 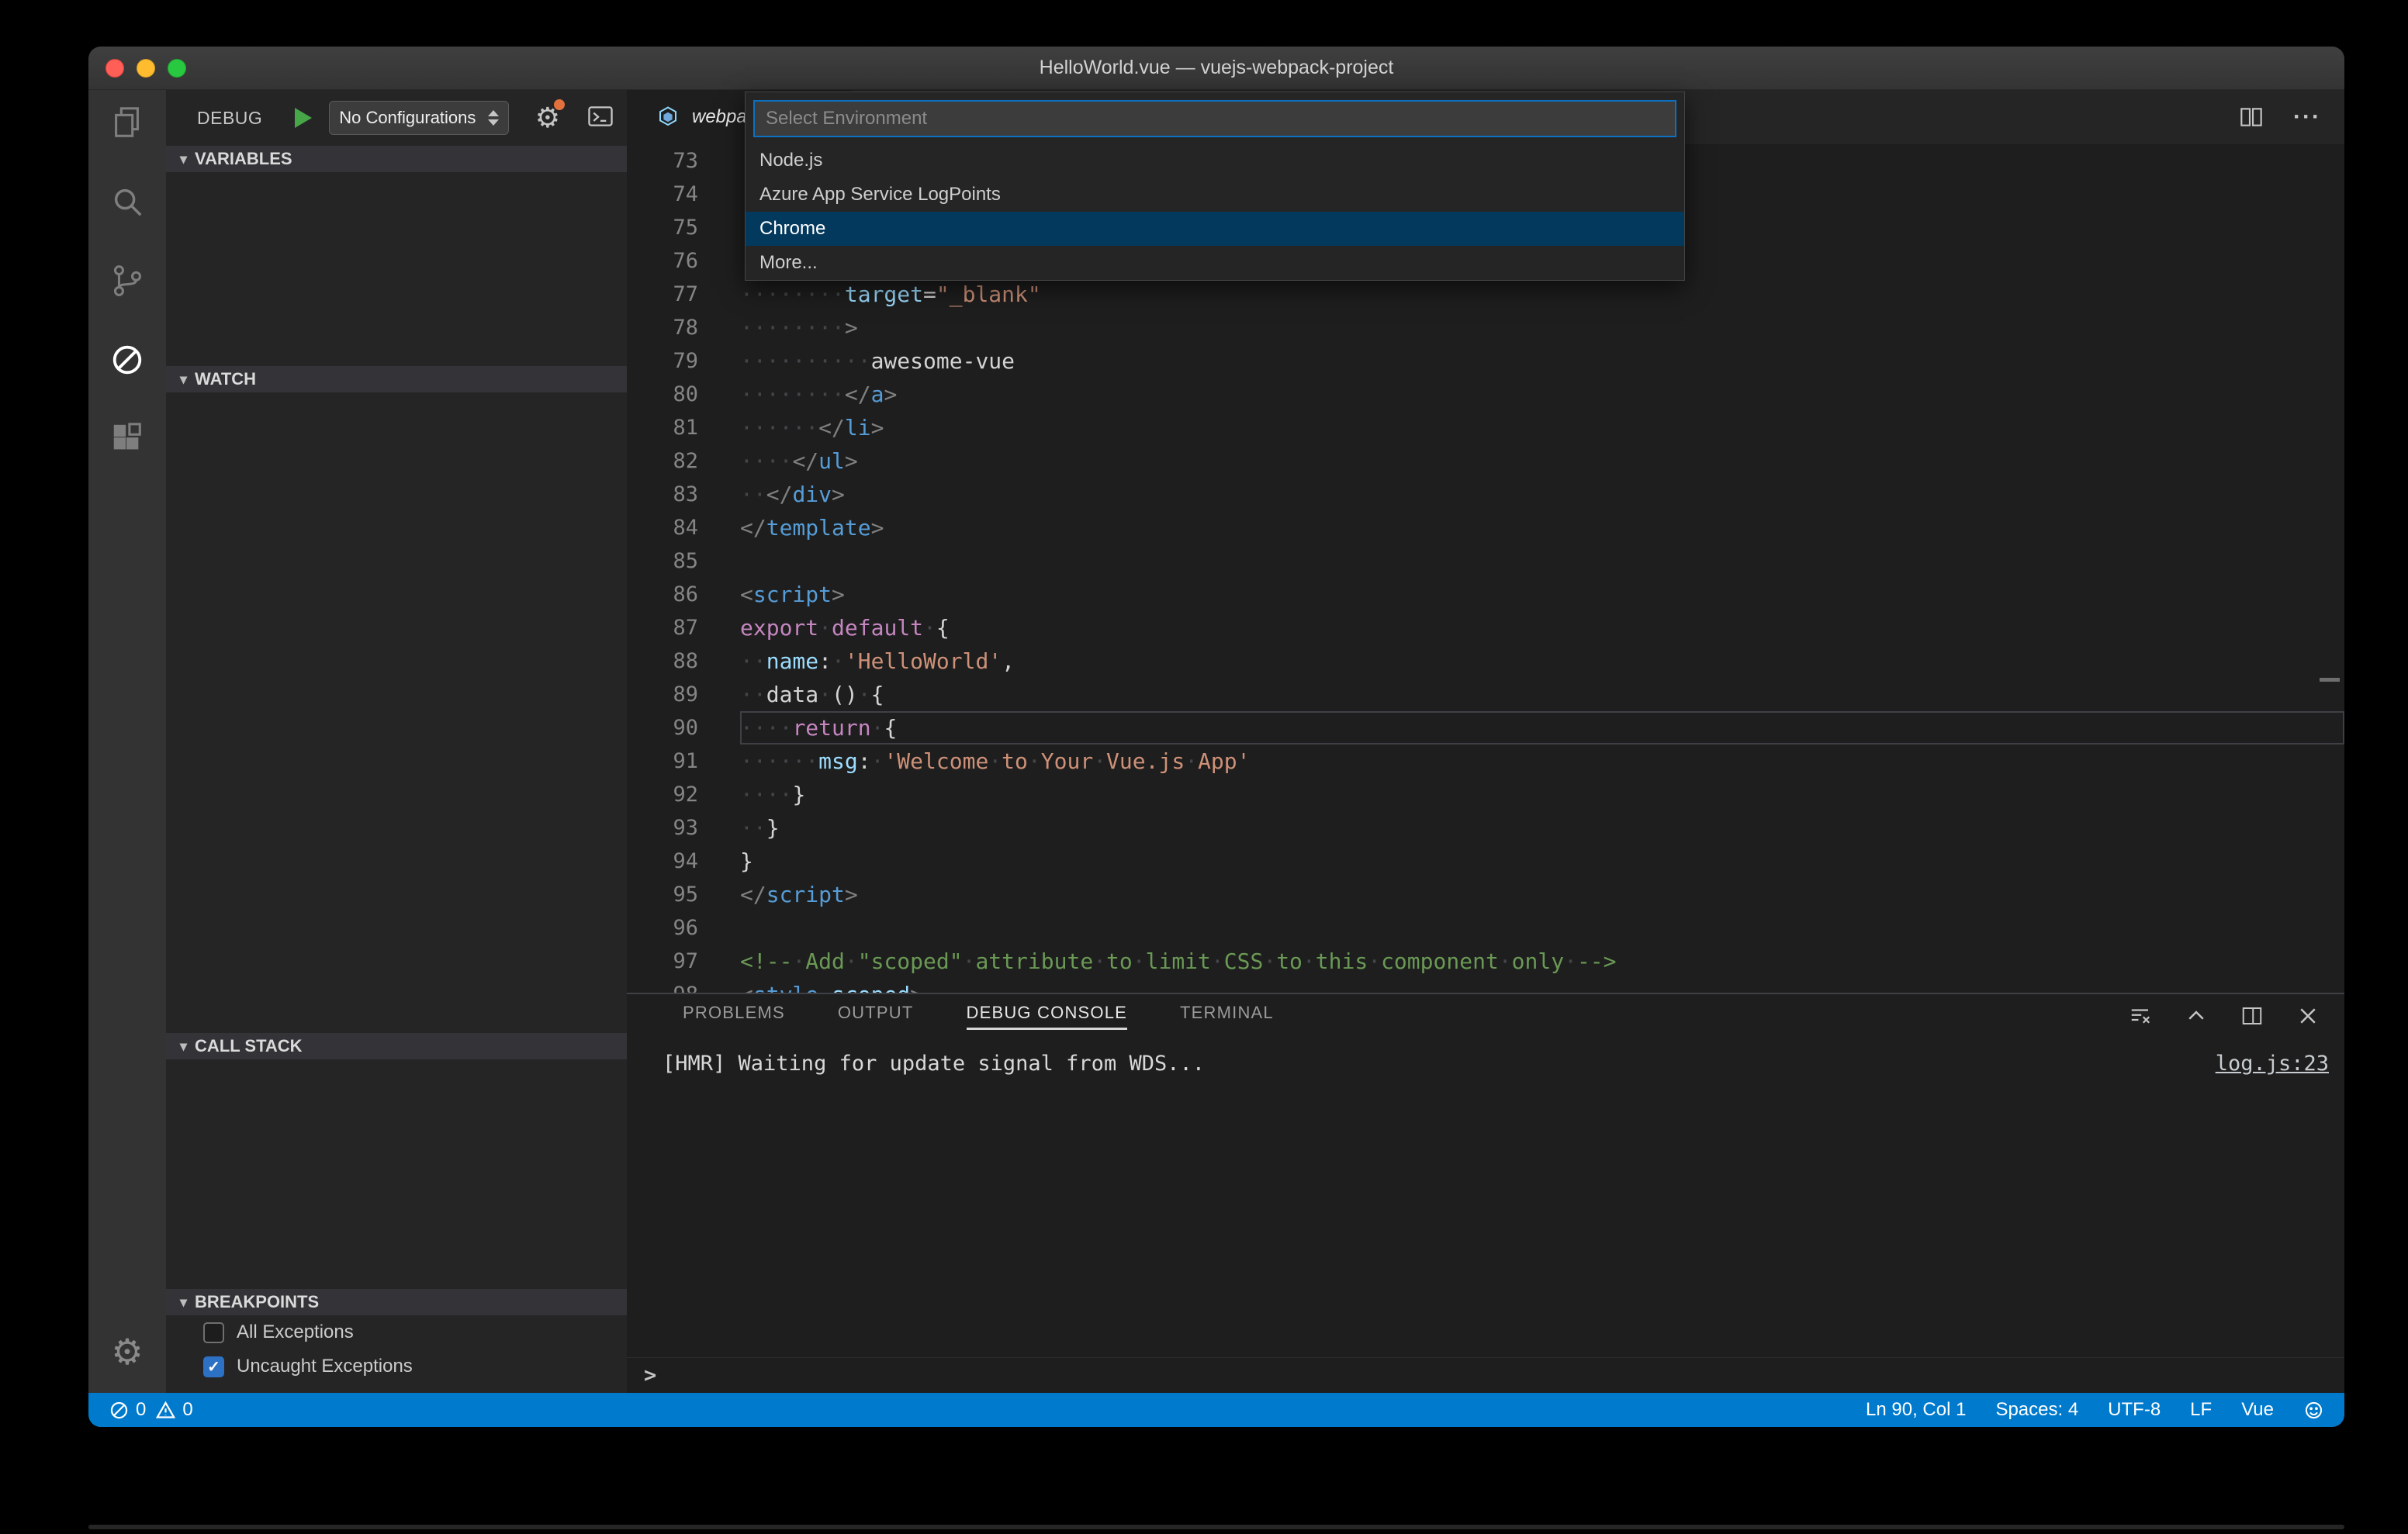 I want to click on collapse-arrow-icon: ▾, so click(x=184, y=158).